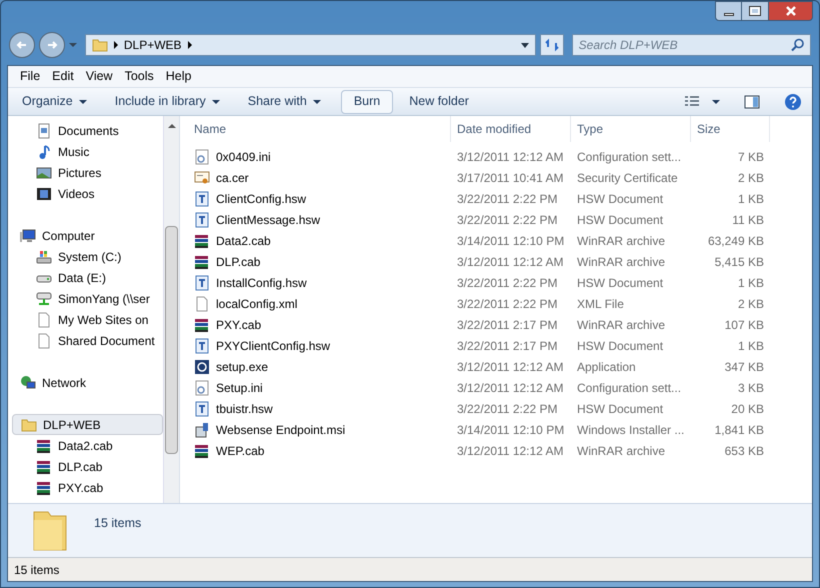  What do you see at coordinates (72, 45) in the screenshot?
I see `history-caret-icon` at bounding box center [72, 45].